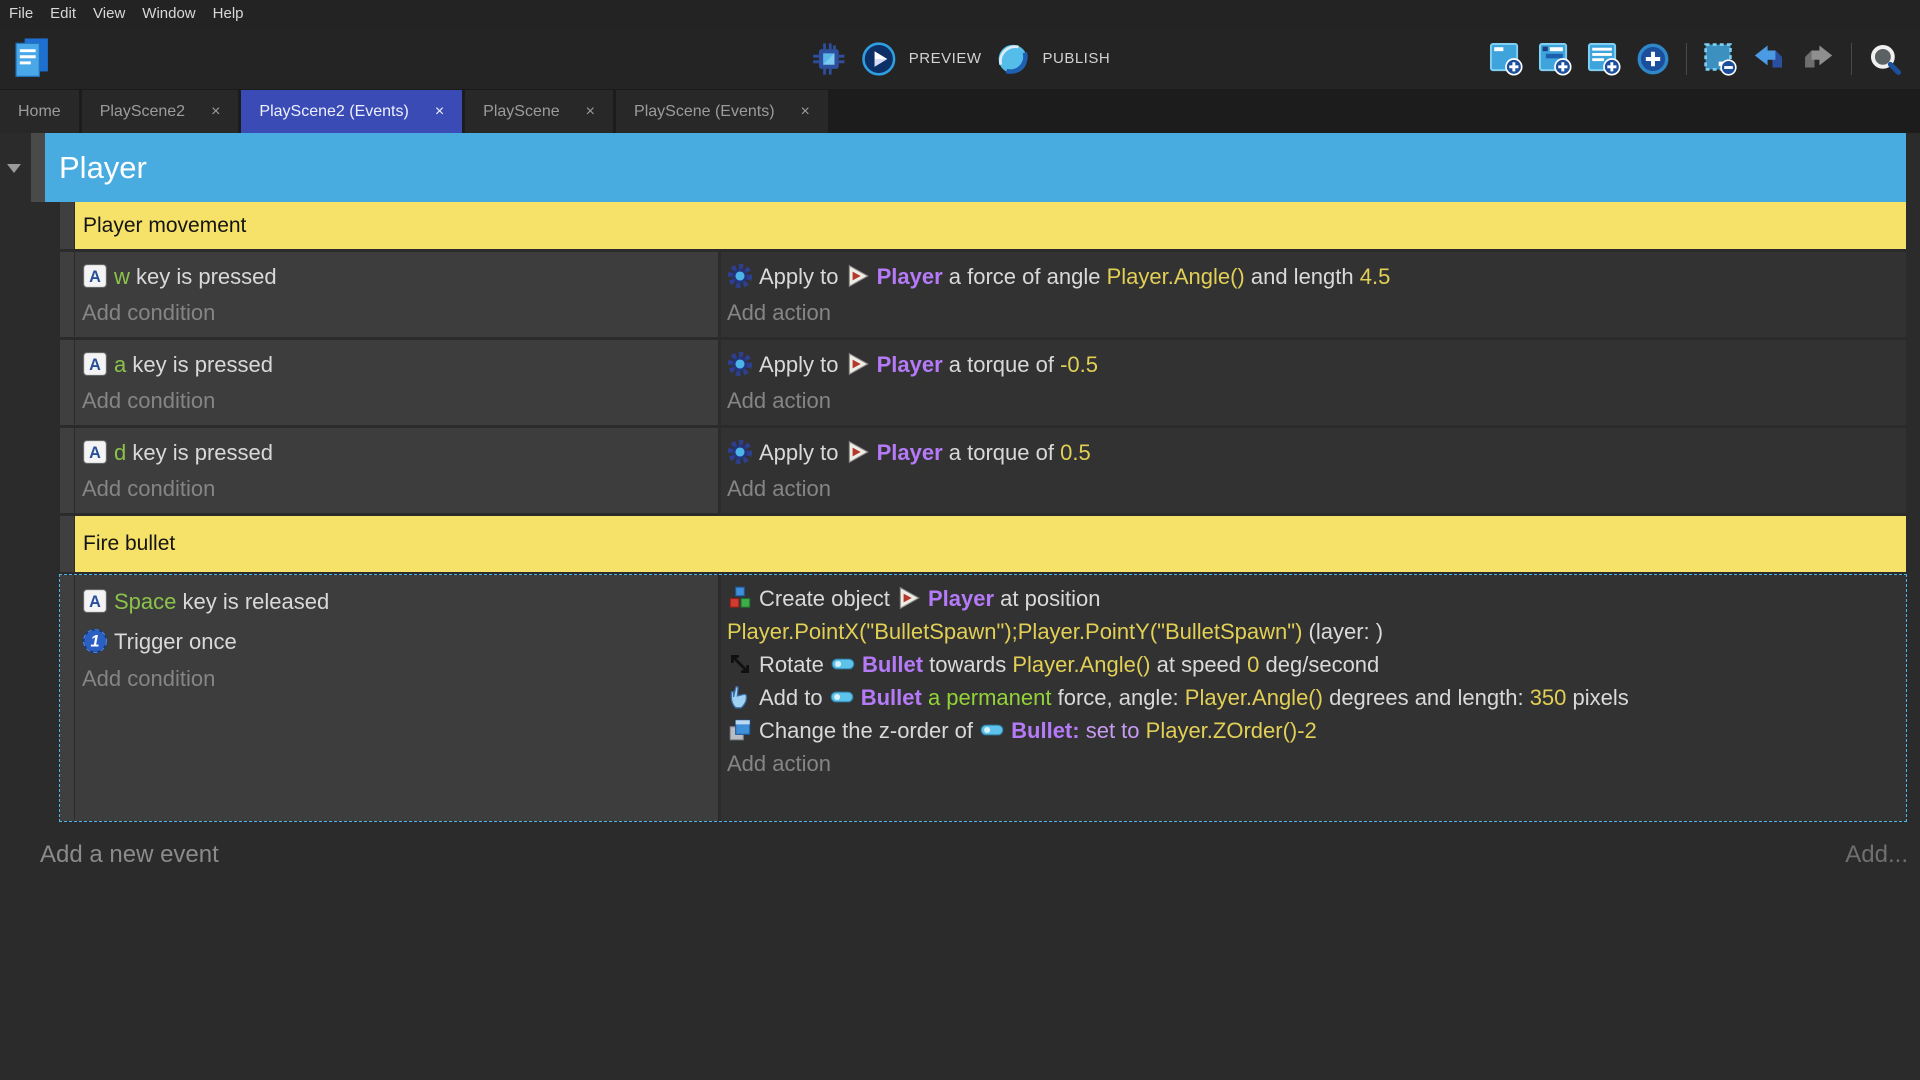 This screenshot has height=1080, width=1920. Describe the element at coordinates (253, 601) in the screenshot. I see `text-segment: key is released` at that location.